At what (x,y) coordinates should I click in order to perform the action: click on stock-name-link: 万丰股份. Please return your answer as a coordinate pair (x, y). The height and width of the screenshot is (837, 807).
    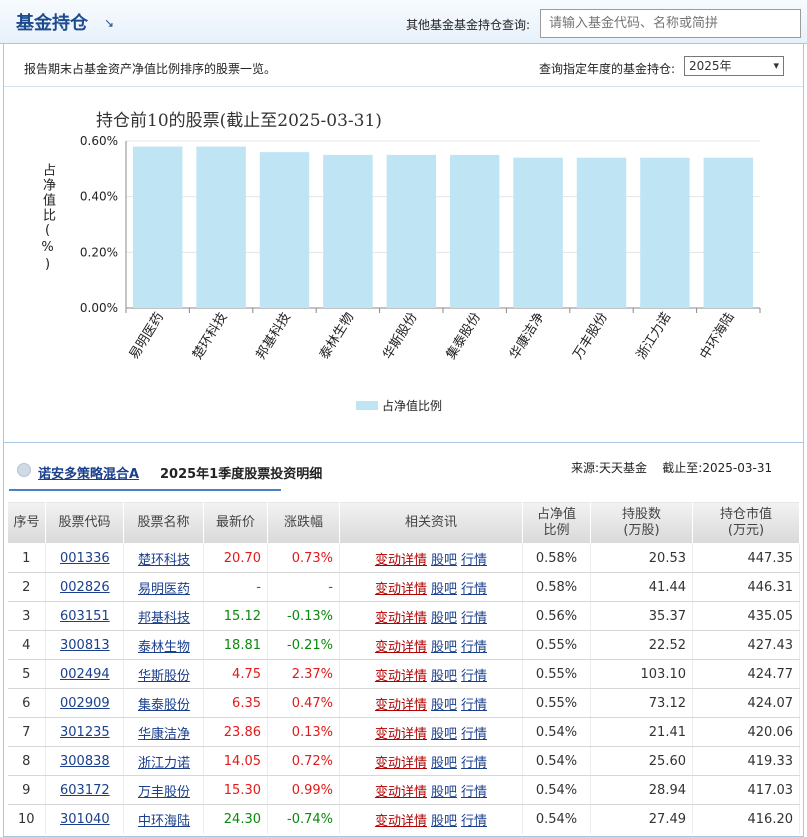
    Looking at the image, I should click on (164, 792).